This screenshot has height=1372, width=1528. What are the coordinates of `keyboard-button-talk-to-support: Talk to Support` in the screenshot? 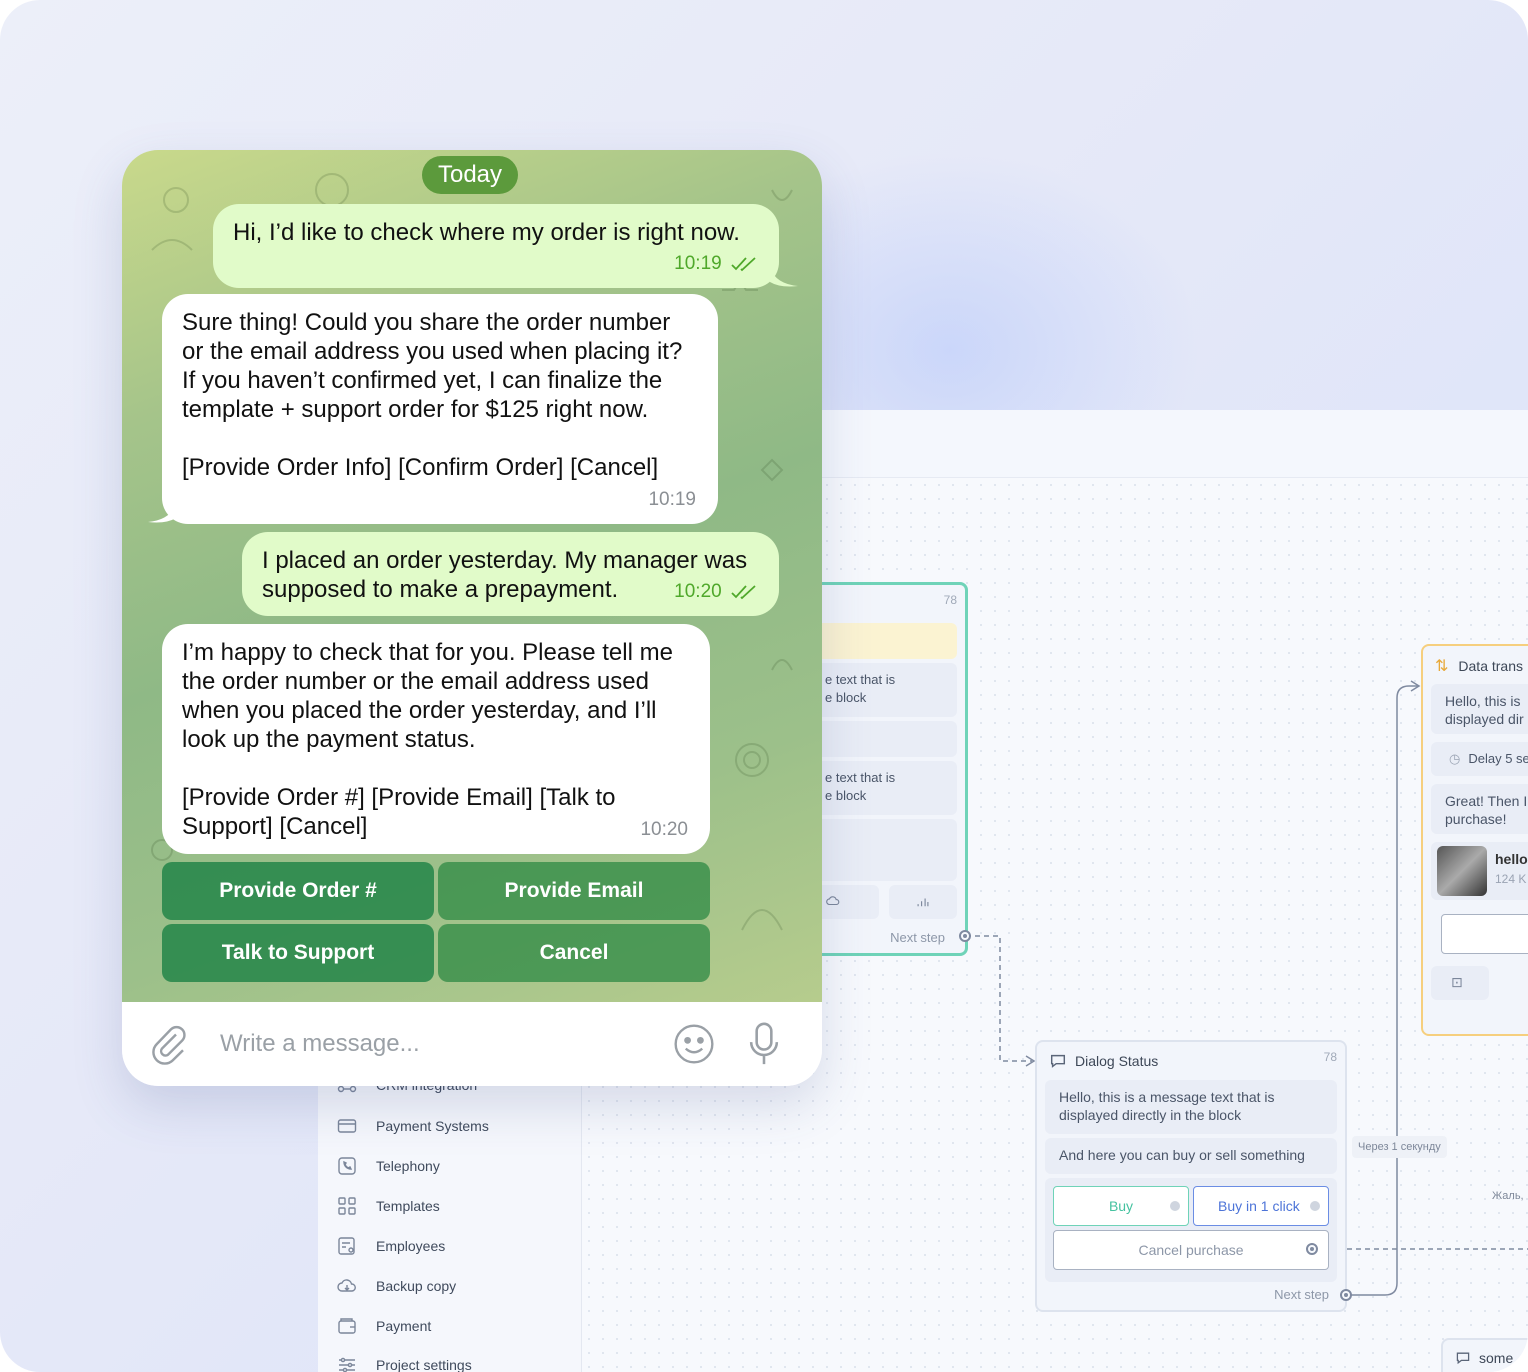 It's located at (298, 953).